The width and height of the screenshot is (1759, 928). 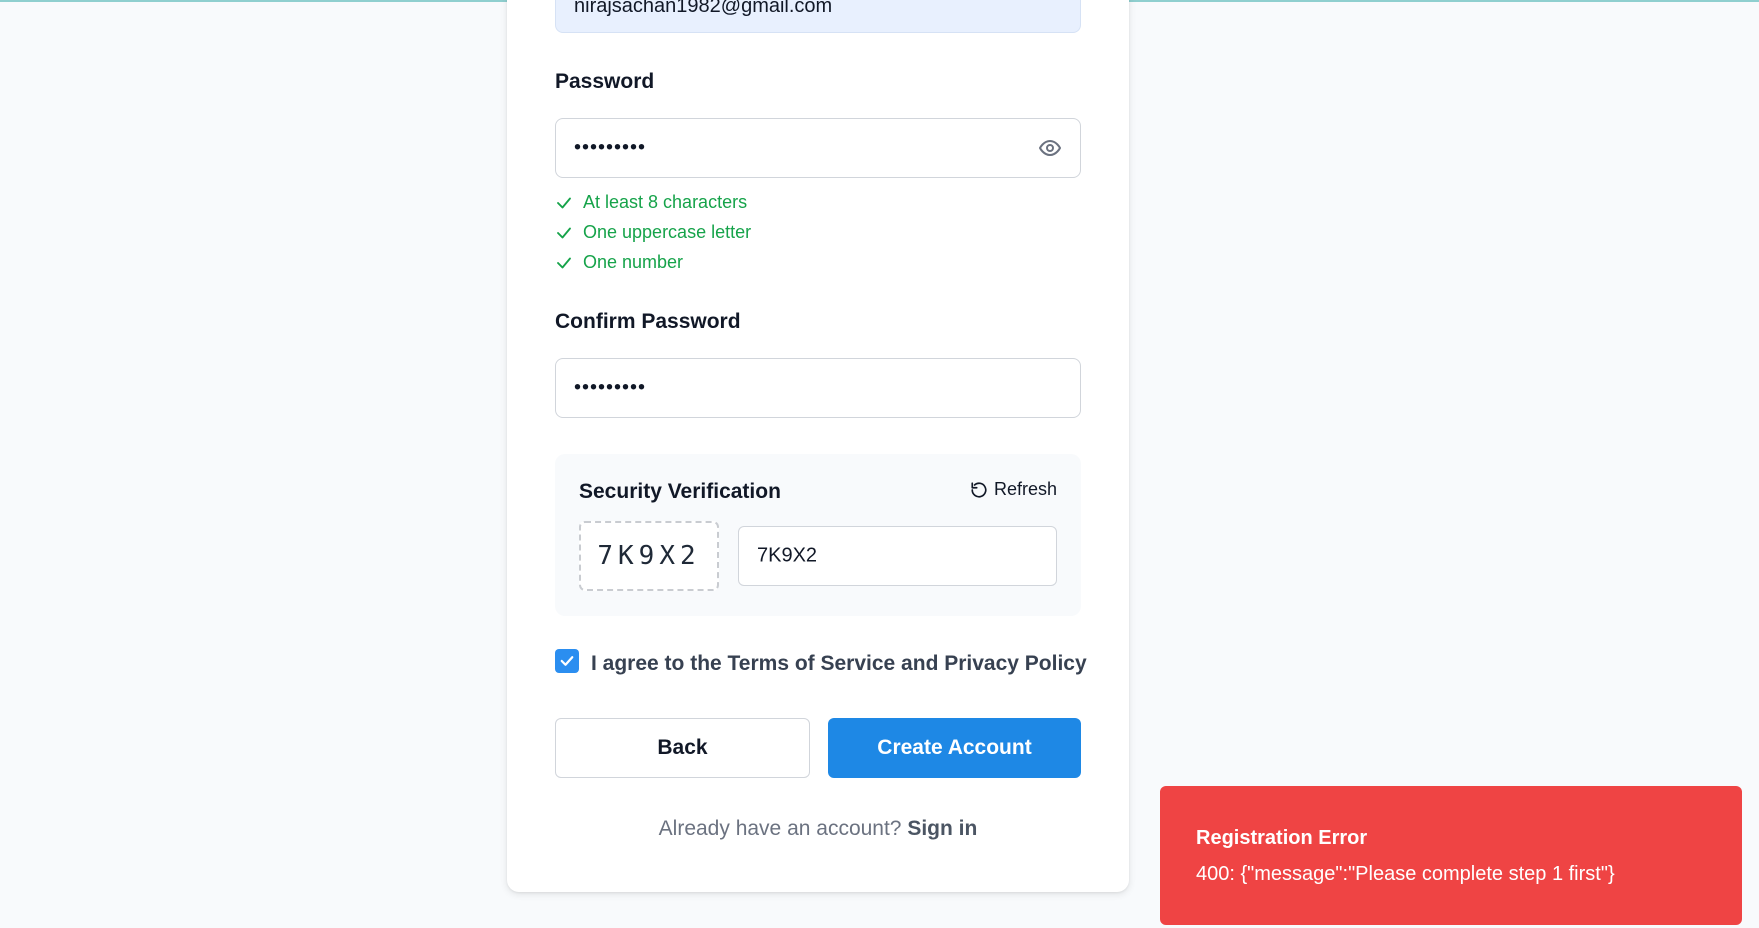 What do you see at coordinates (610, 147) in the screenshot?
I see `password-value: •••••••••` at bounding box center [610, 147].